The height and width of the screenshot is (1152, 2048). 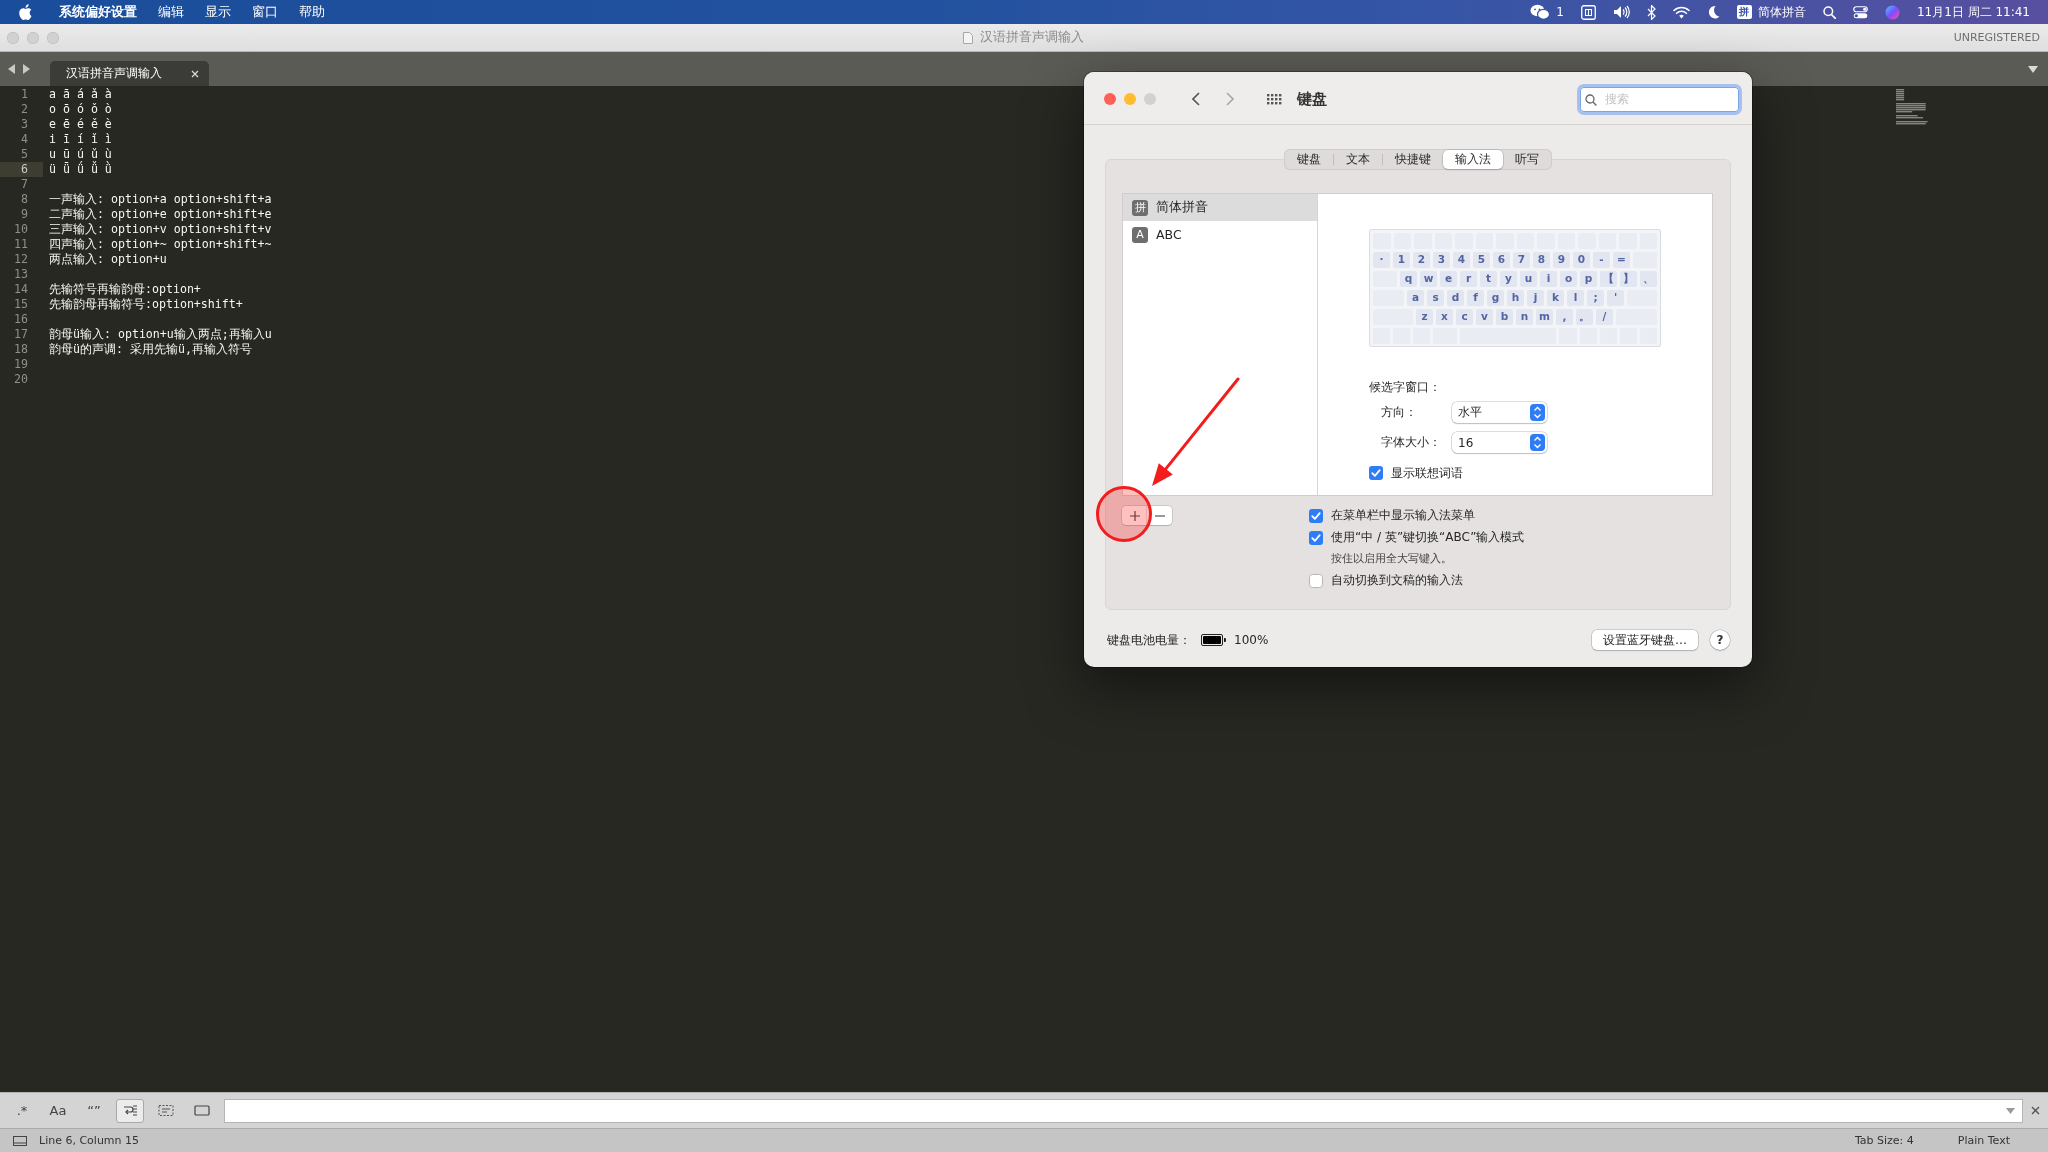 I want to click on dropdown: 16, so click(x=1499, y=442).